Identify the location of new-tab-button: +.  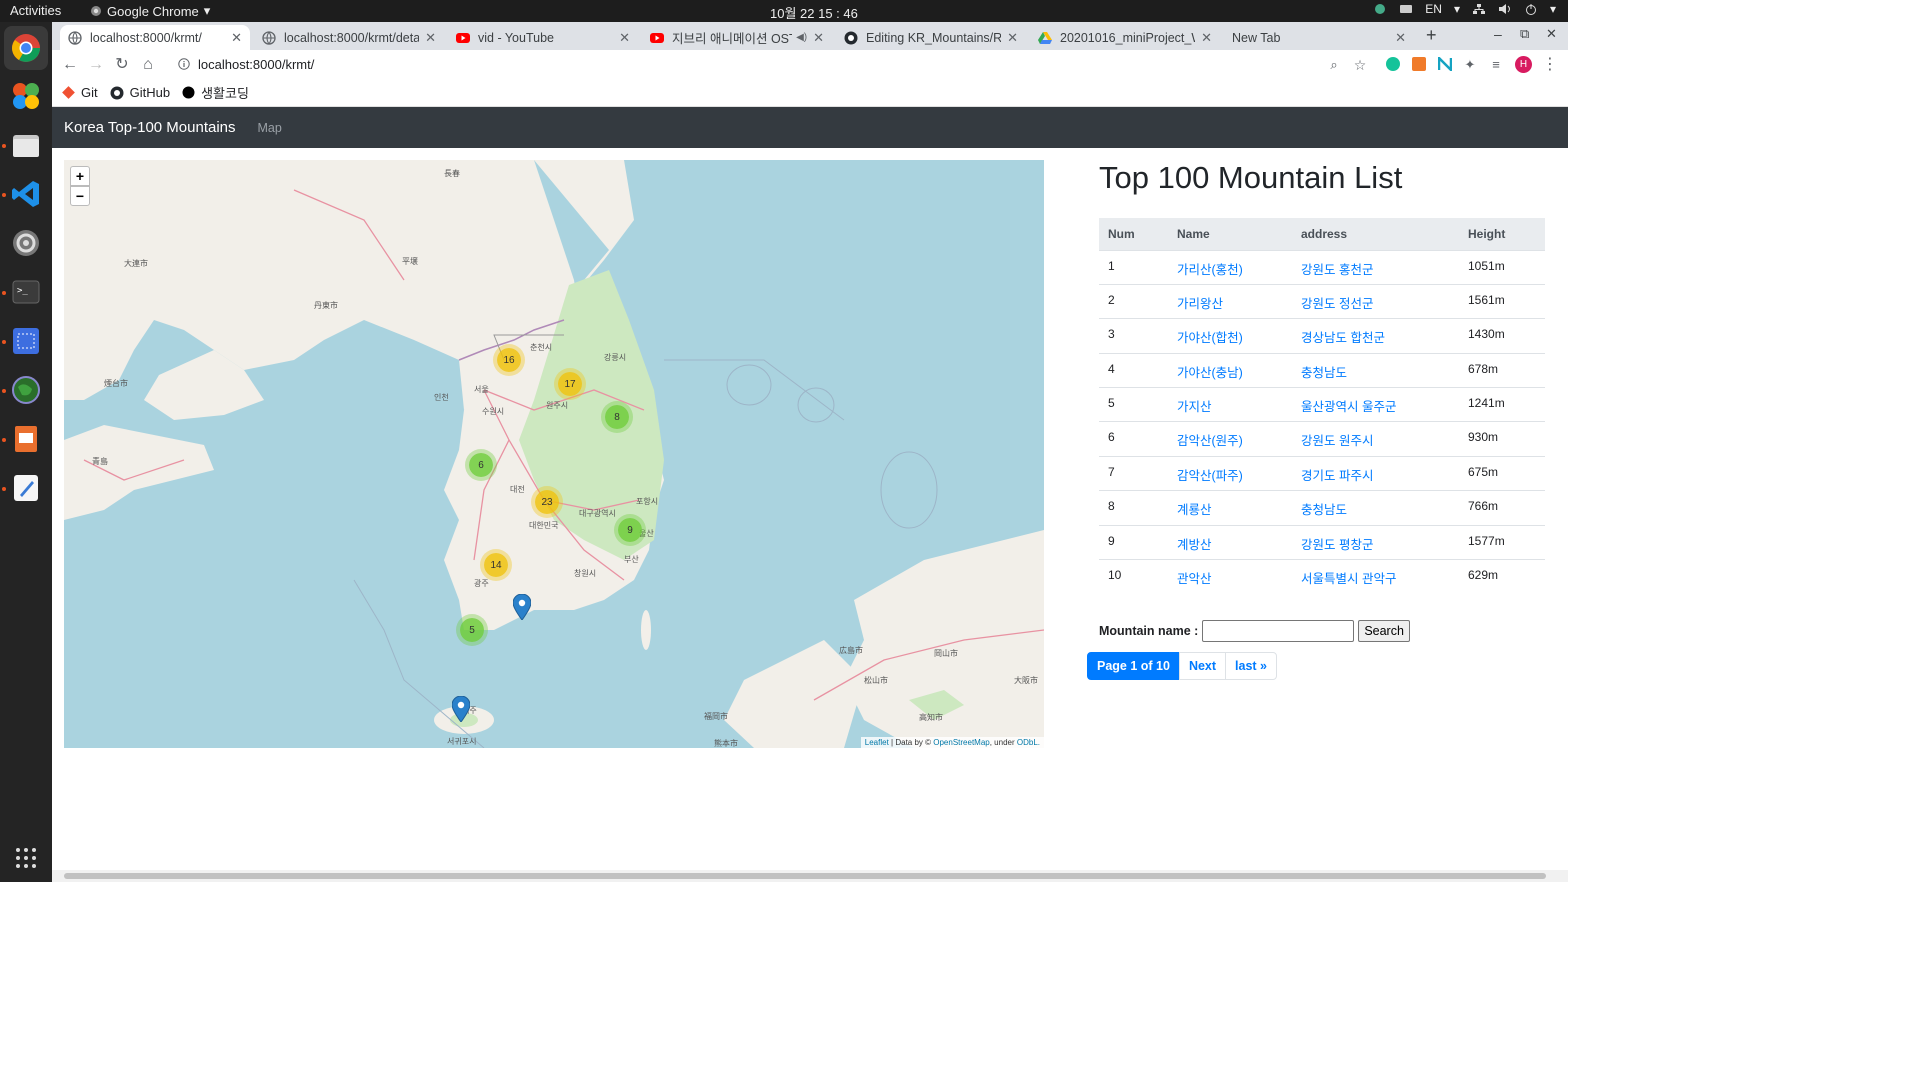
(1431, 35).